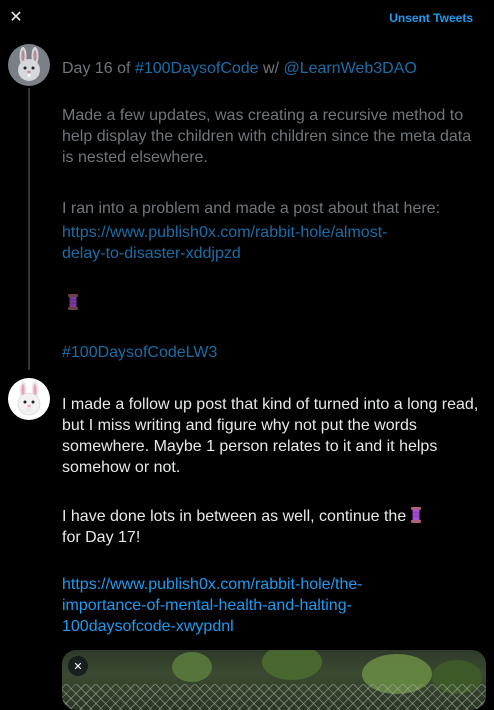  What do you see at coordinates (207, 605) in the screenshot?
I see `link-line: importance-of-mental-health-and-halting-` at bounding box center [207, 605].